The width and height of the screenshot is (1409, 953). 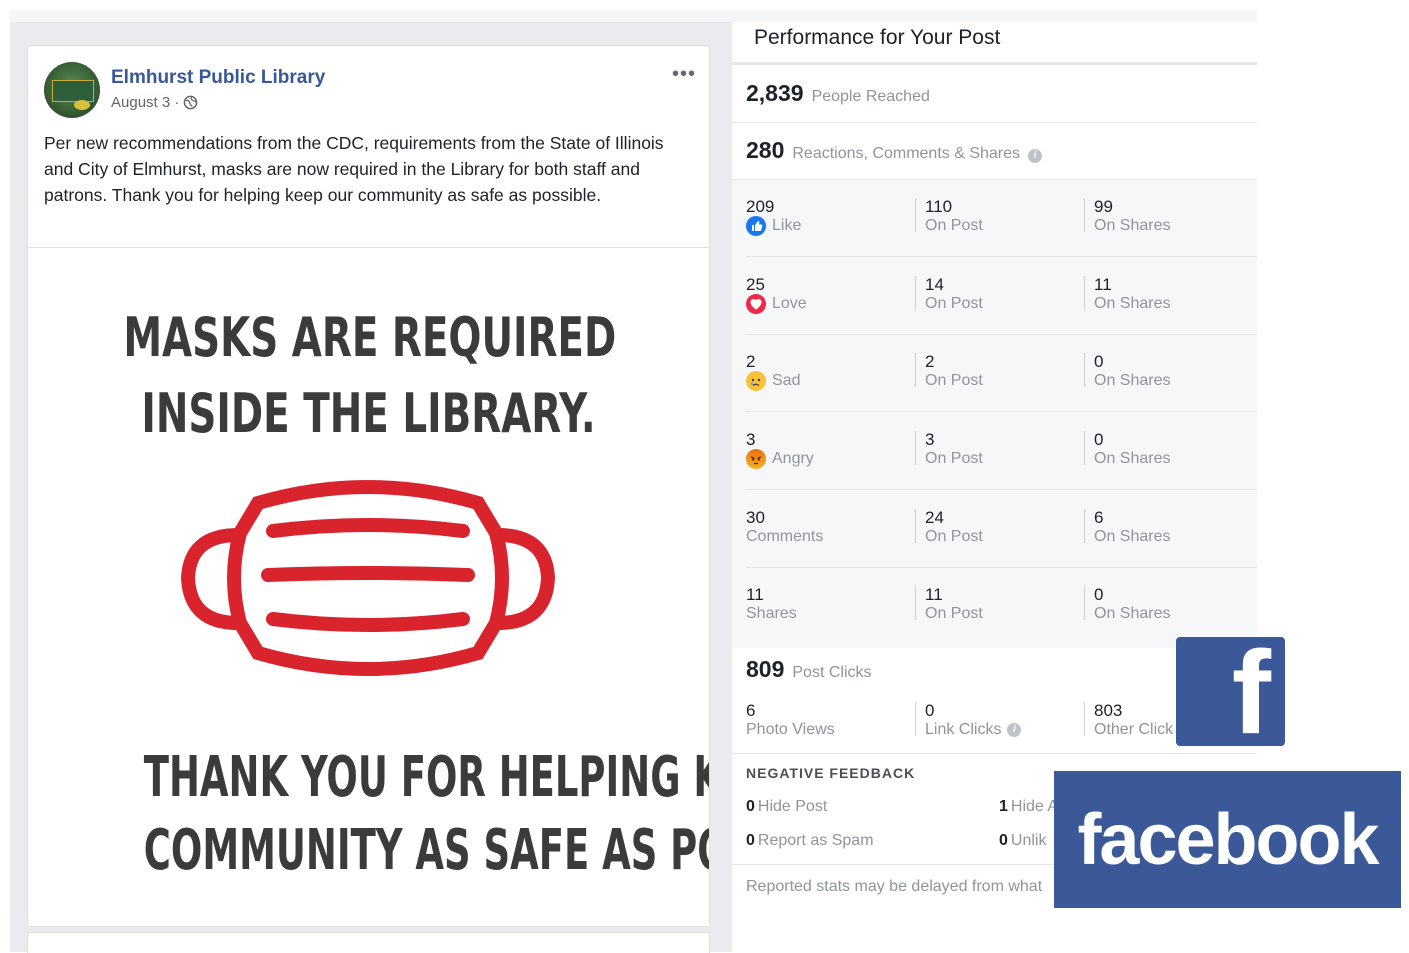 What do you see at coordinates (949, 603) in the screenshot?
I see `shares-on-post: 11 On Post` at bounding box center [949, 603].